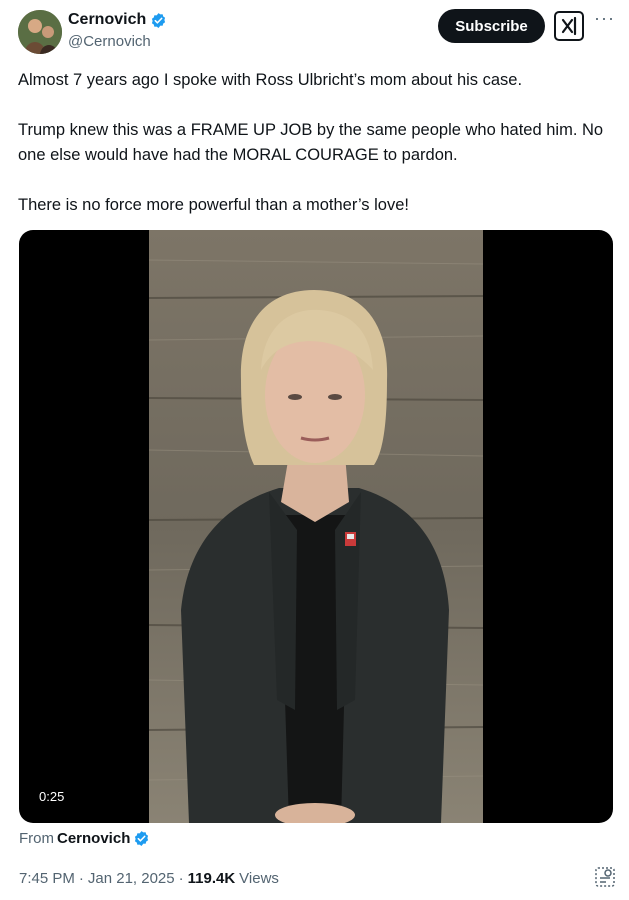 The height and width of the screenshot is (900, 629). What do you see at coordinates (259, 878) in the screenshot?
I see `views-label: Views` at bounding box center [259, 878].